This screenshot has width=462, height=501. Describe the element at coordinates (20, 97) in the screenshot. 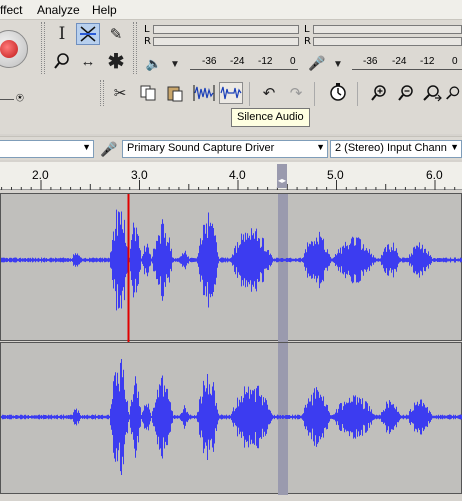

I see `slider-thumb-icon: ⍟` at that location.